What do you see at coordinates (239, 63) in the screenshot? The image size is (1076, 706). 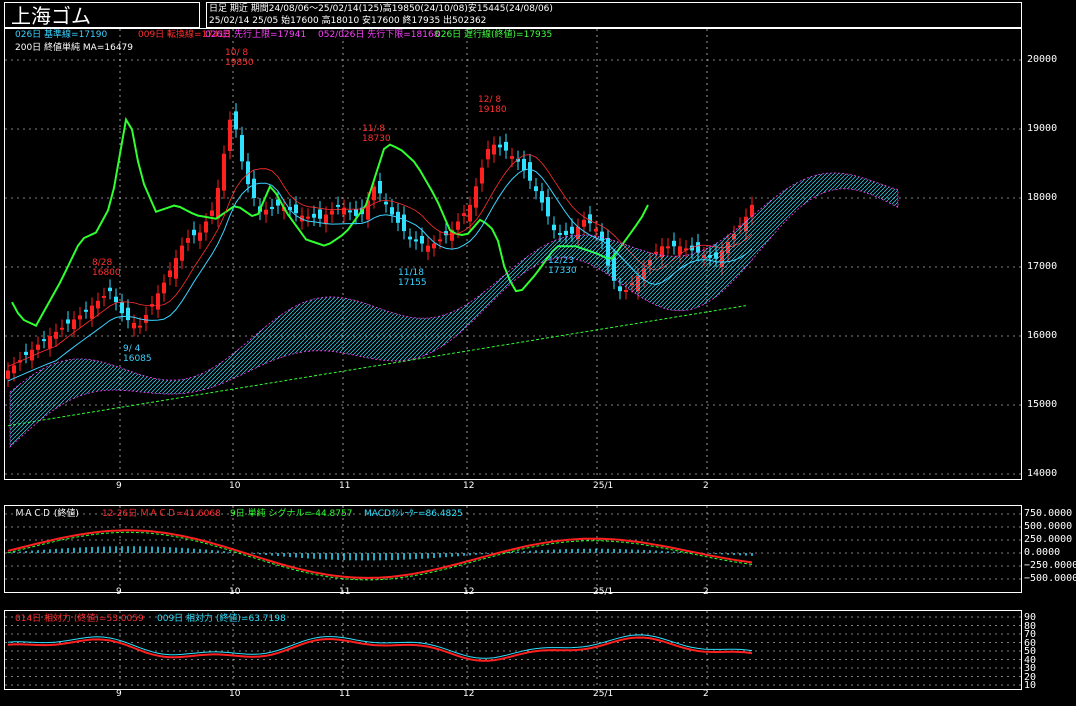 I see `price-annotation-value: 19850` at bounding box center [239, 63].